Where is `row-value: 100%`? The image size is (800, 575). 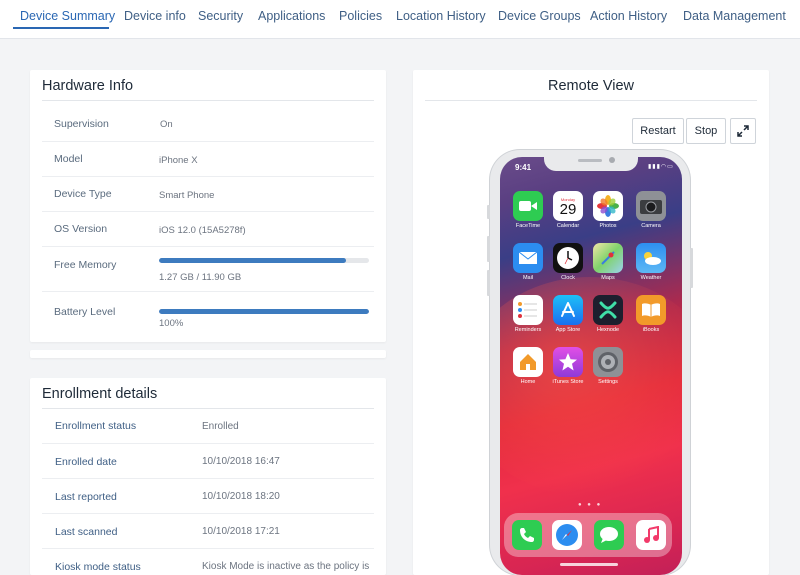 row-value: 100% is located at coordinates (171, 323).